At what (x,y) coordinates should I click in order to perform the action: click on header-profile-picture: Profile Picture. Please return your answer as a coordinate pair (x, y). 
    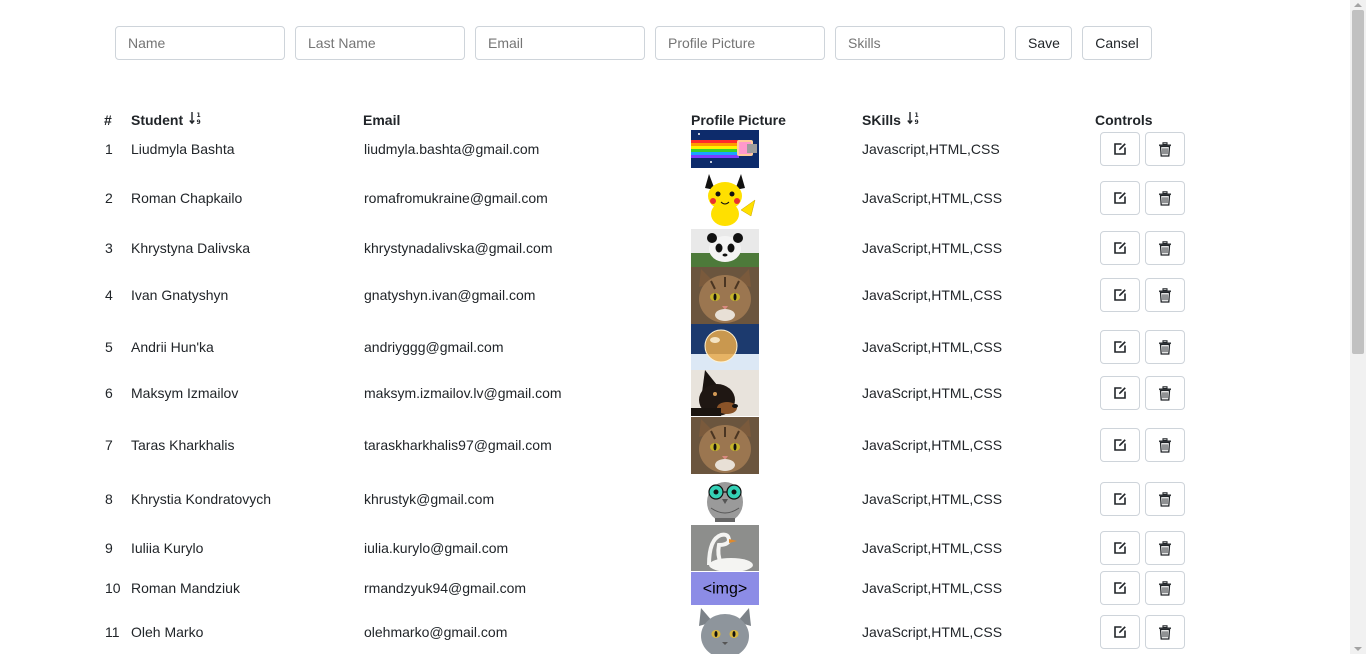
    Looking at the image, I should click on (738, 120).